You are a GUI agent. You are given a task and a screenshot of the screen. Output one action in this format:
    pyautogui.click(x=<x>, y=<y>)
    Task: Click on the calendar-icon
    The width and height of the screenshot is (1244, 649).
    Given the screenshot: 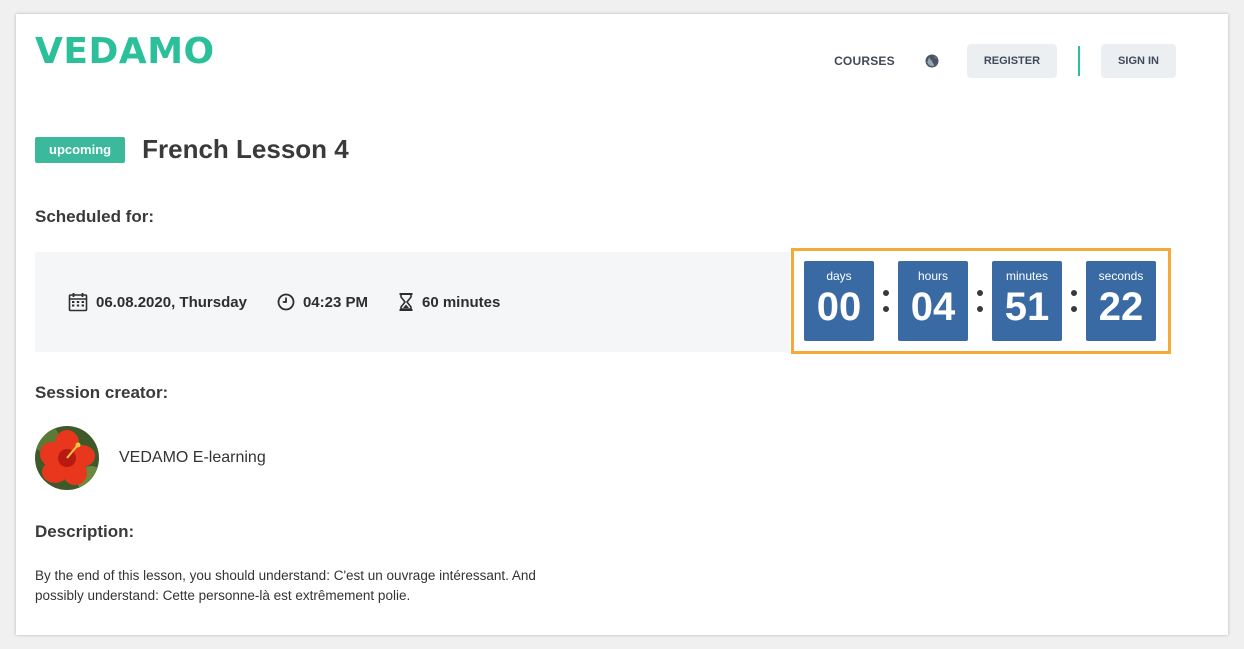 What is the action you would take?
    pyautogui.click(x=78, y=302)
    